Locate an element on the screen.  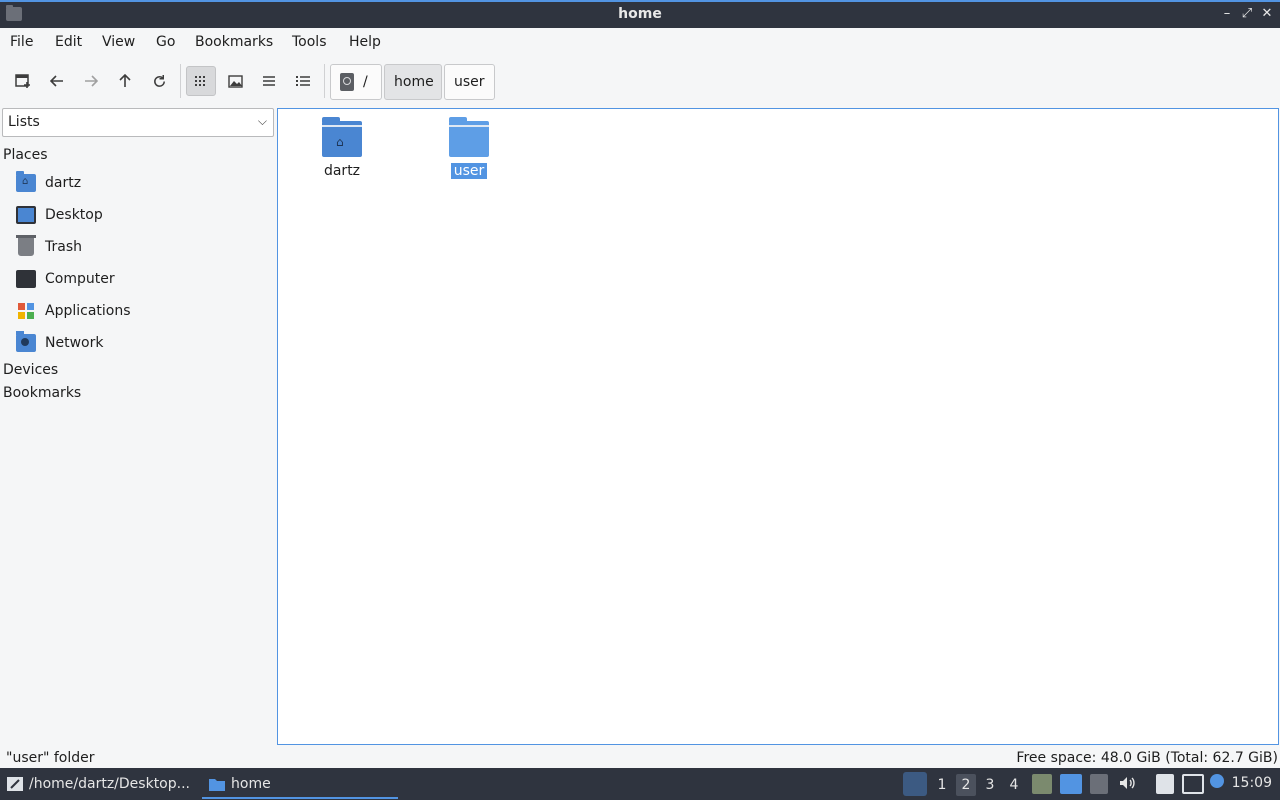
task-label: home is located at coordinates (251, 784).